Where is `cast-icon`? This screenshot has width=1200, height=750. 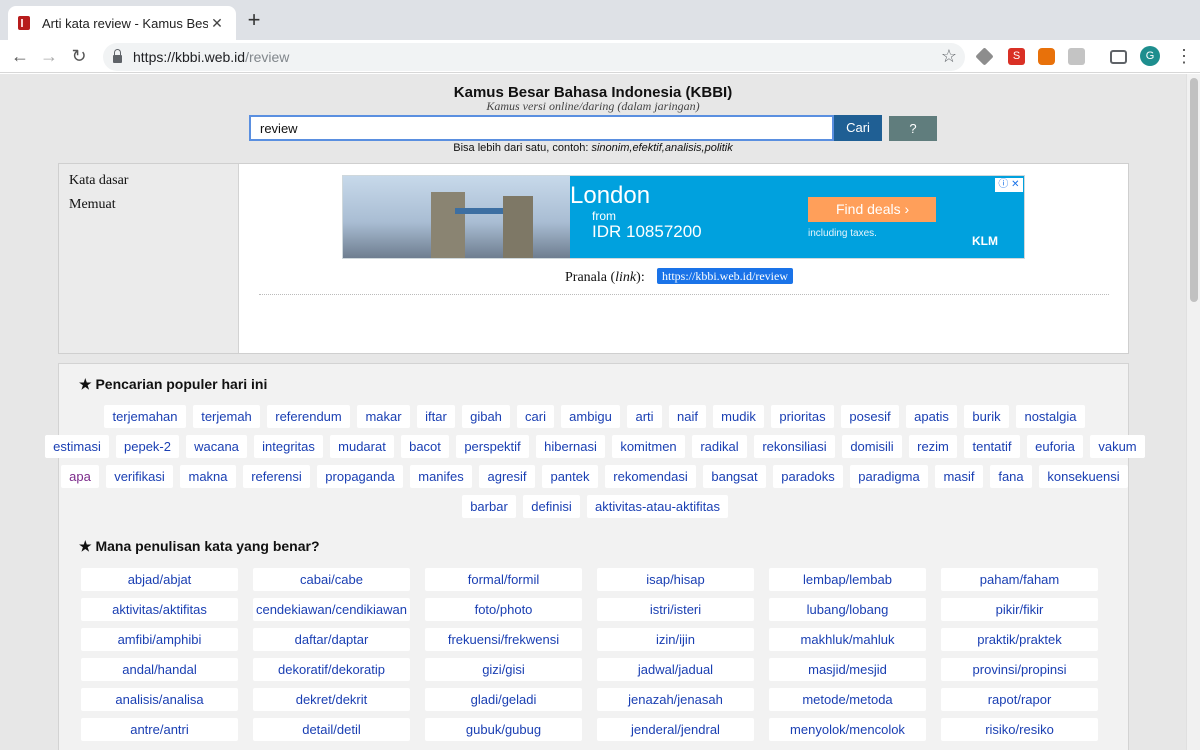 cast-icon is located at coordinates (1118, 57).